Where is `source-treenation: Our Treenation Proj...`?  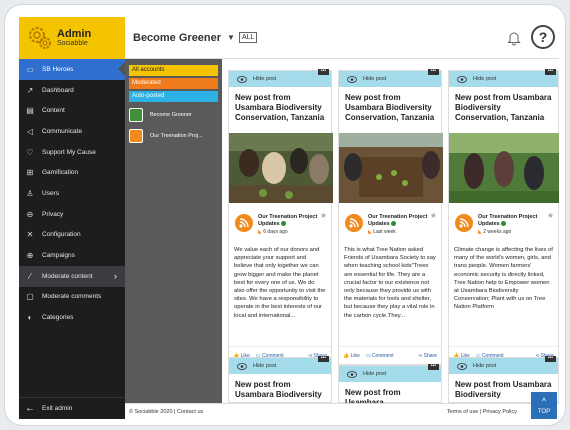 source-treenation: Our Treenation Proj... is located at coordinates (173, 136).